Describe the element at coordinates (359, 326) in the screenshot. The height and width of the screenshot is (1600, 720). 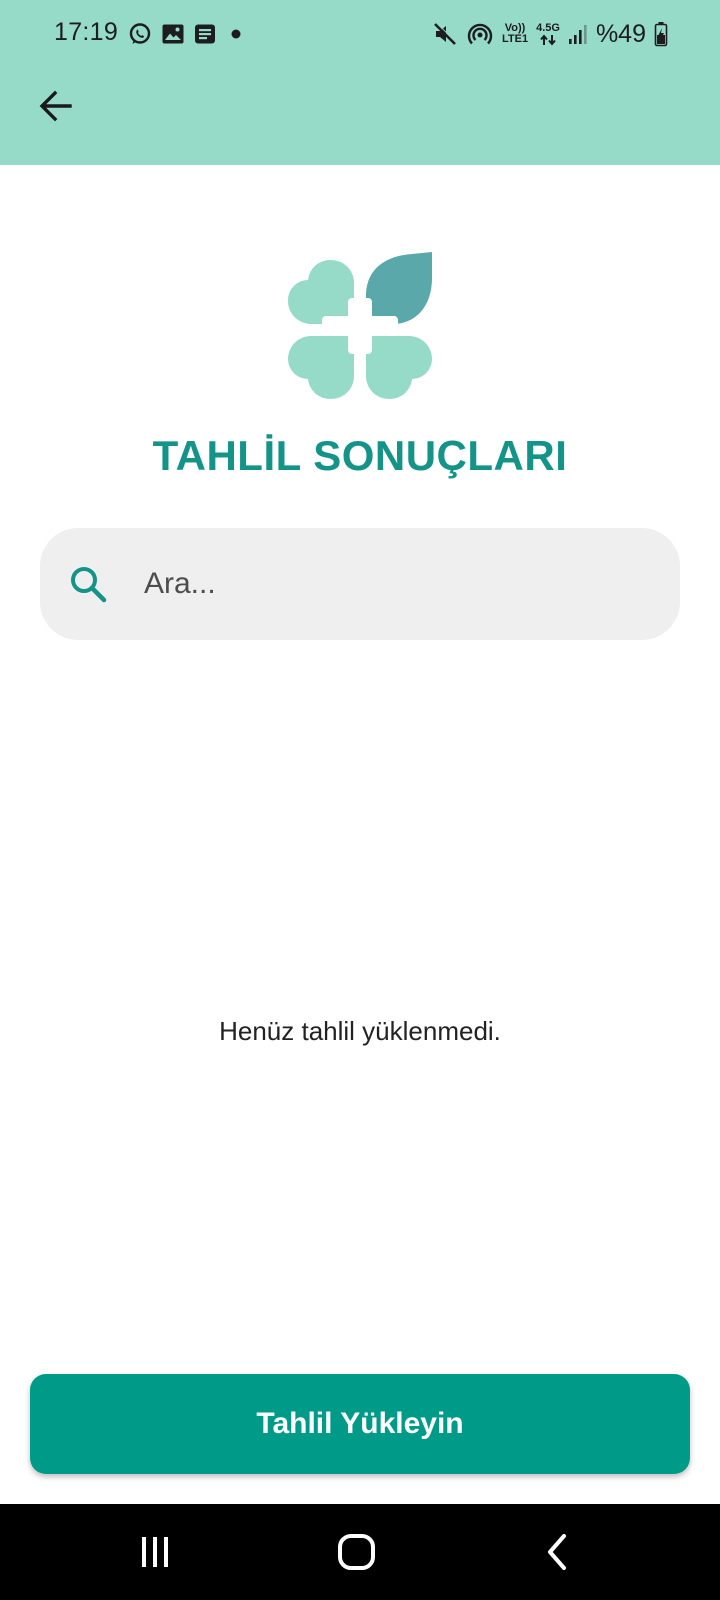
I see `clover-cross-logo` at that location.